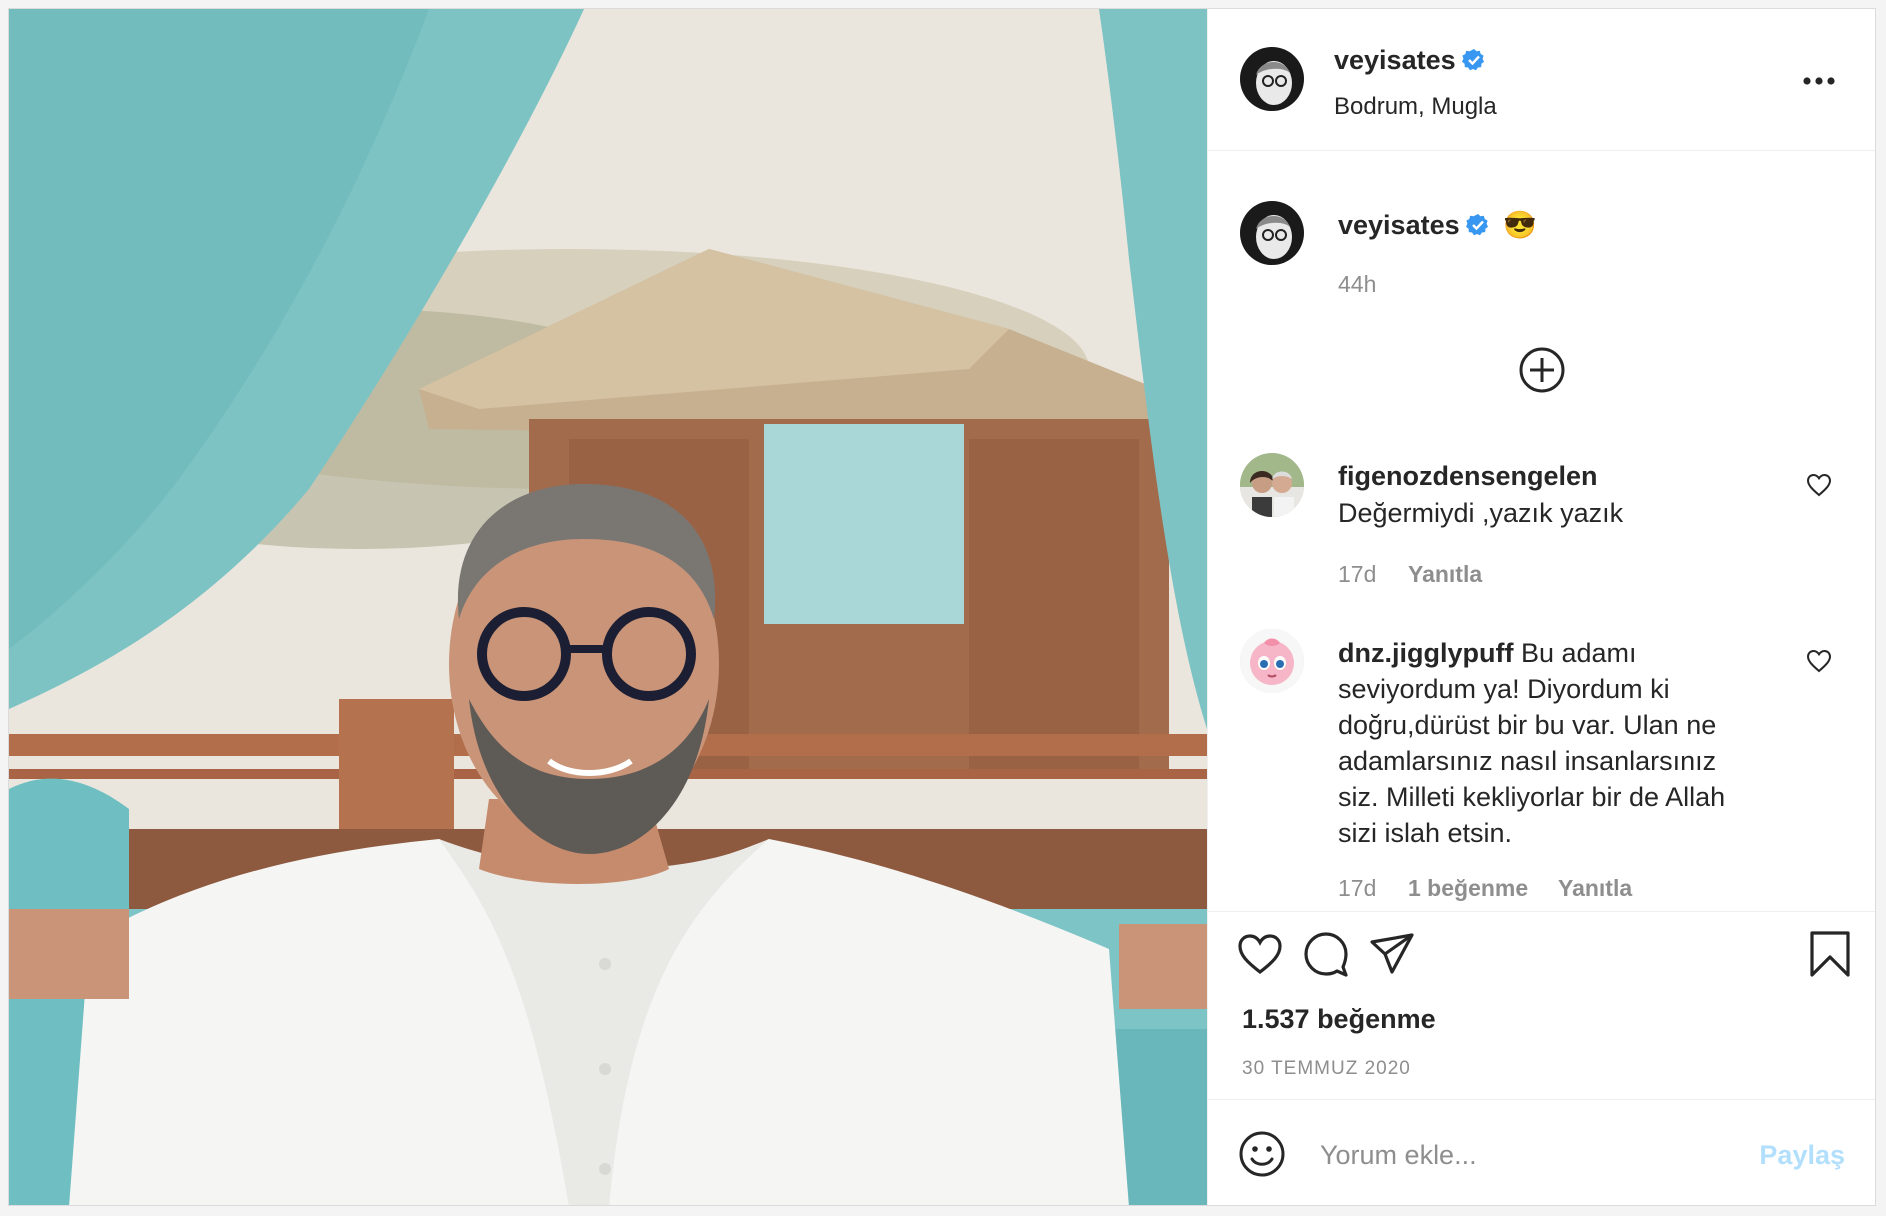 The image size is (1886, 1216). What do you see at coordinates (1481, 513) in the screenshot?
I see `comment-text: Değermiydi ,yazık yazık` at bounding box center [1481, 513].